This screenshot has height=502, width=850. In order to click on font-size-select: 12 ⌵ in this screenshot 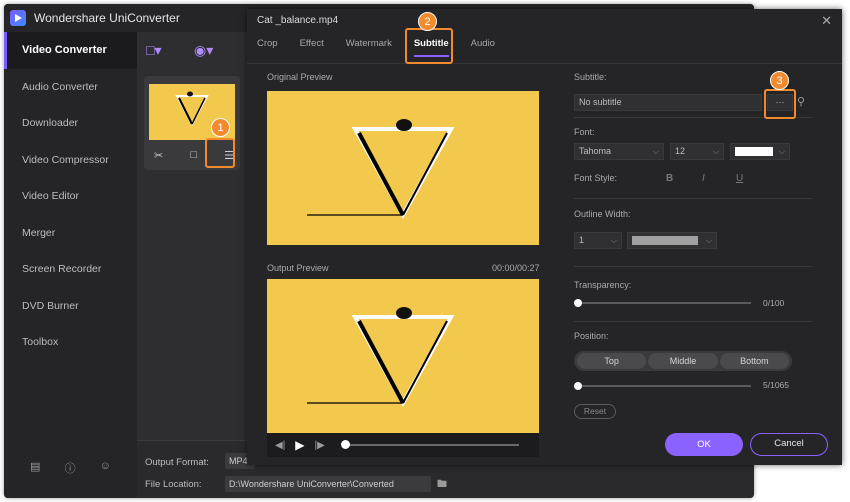, I will do `click(697, 151)`.